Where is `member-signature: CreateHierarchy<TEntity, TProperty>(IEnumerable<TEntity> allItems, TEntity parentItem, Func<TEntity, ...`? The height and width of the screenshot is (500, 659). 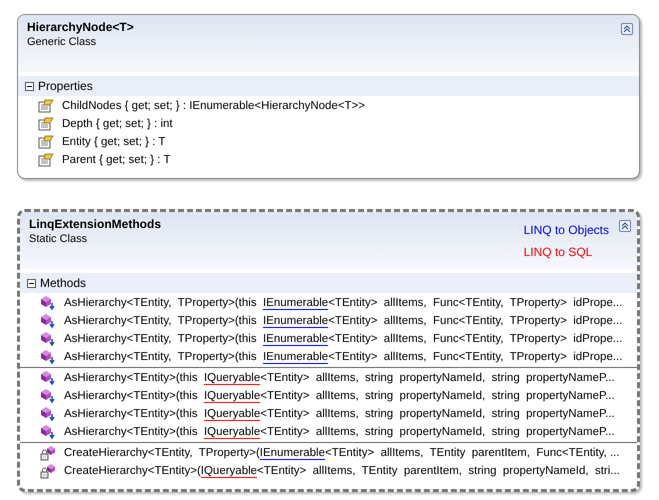
member-signature: CreateHierarchy<TEntity, TProperty>(IEnumerable<TEntity> allItems, TEntity parentItem, Func<TEntity, ... is located at coordinates (342, 453).